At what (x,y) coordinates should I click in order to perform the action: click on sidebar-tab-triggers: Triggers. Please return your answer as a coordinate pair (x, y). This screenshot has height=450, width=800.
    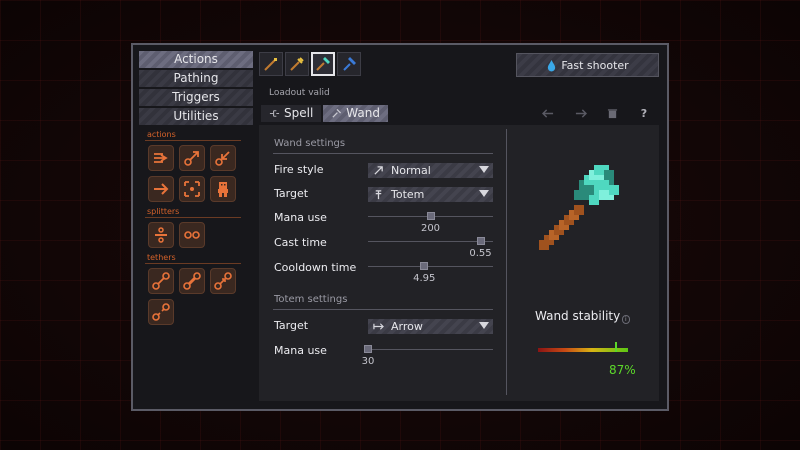
    Looking at the image, I should click on (196, 97).